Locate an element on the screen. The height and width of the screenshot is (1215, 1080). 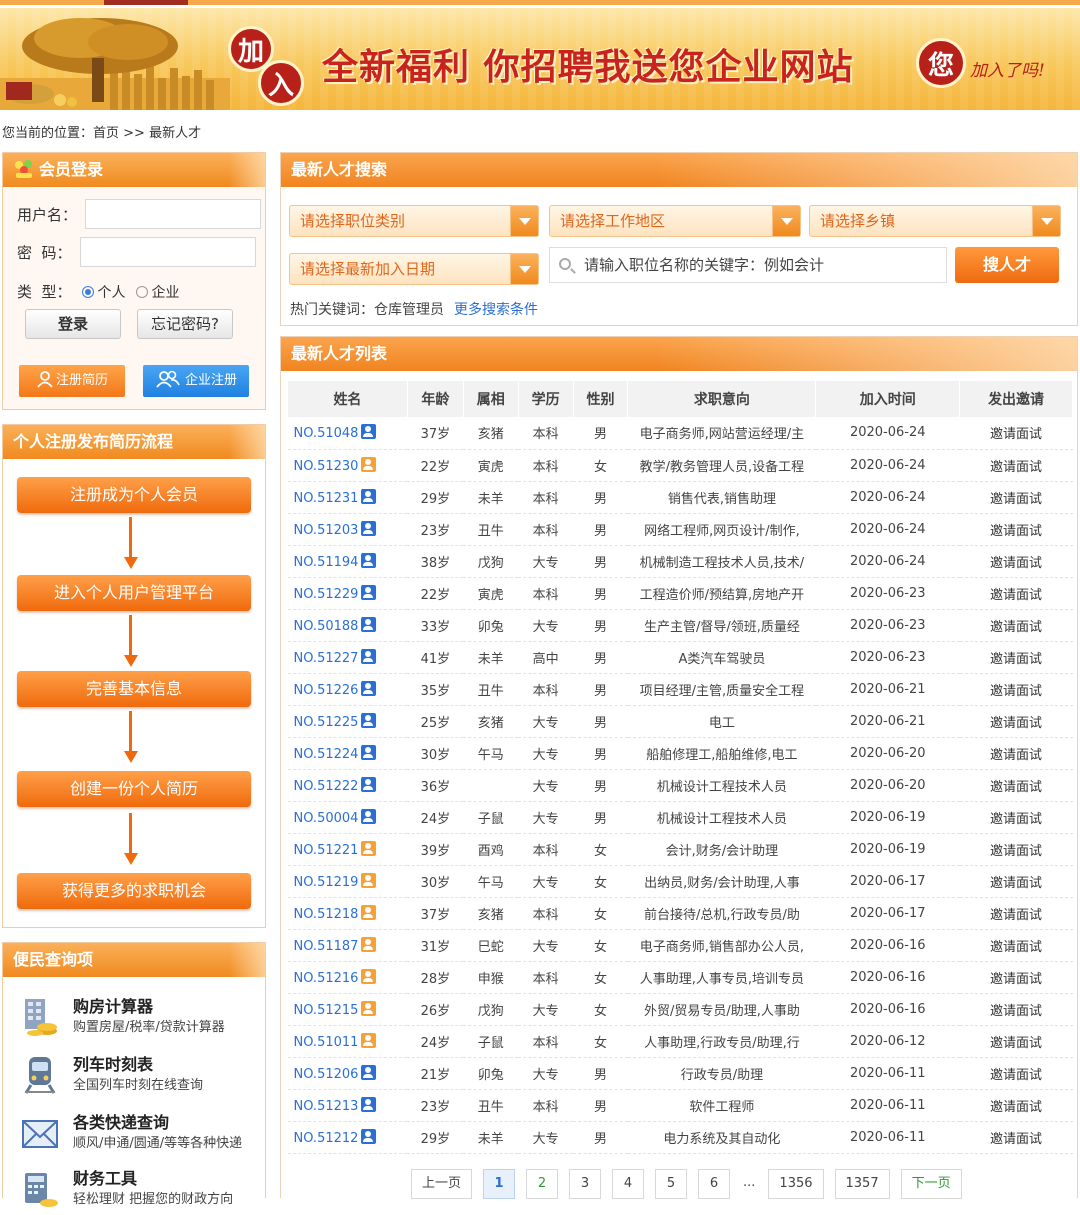
flow-step-3: 完善基本信息 is located at coordinates (134, 689).